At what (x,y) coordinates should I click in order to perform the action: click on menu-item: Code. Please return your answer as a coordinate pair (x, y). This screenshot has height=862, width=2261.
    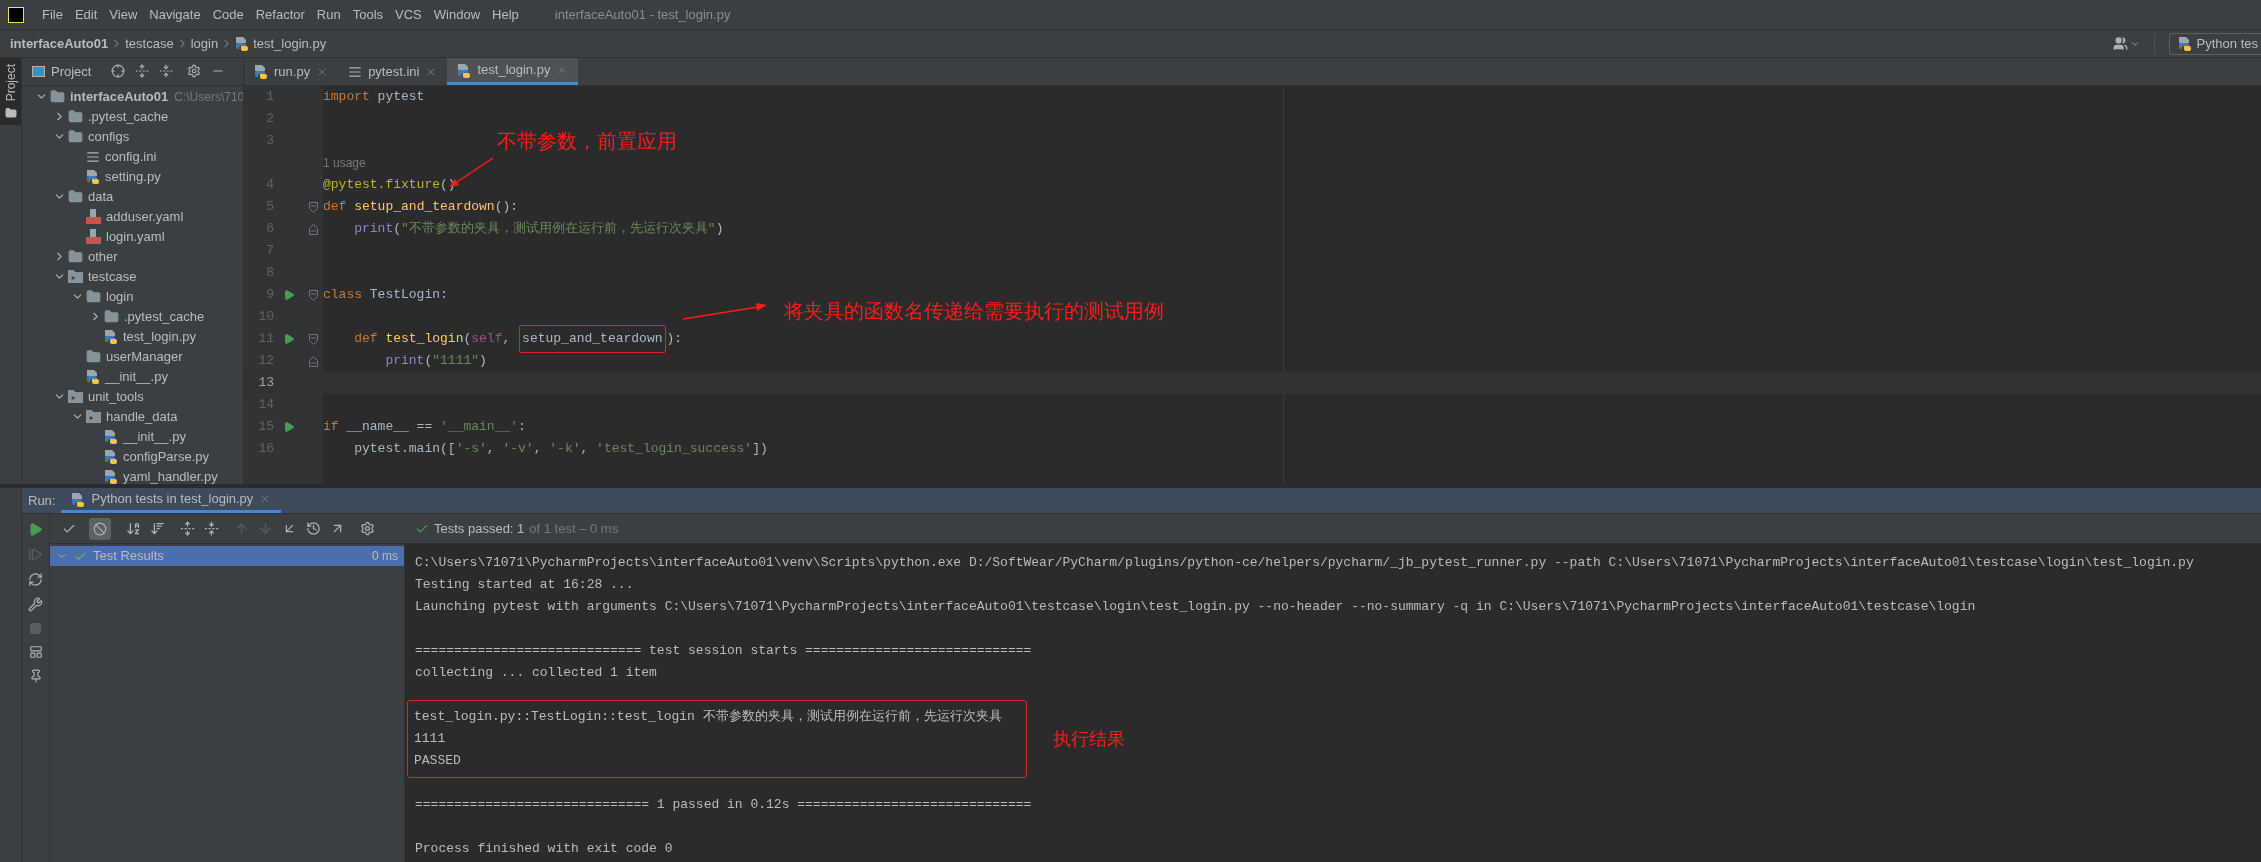
    Looking at the image, I should click on (228, 14).